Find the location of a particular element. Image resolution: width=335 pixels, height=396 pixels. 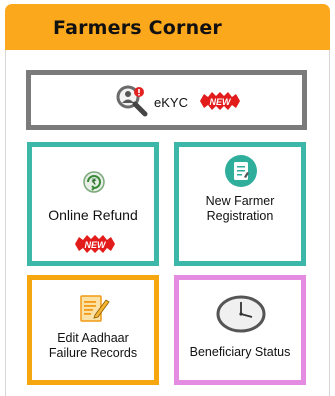

magnifier-user-icon is located at coordinates (132, 101).